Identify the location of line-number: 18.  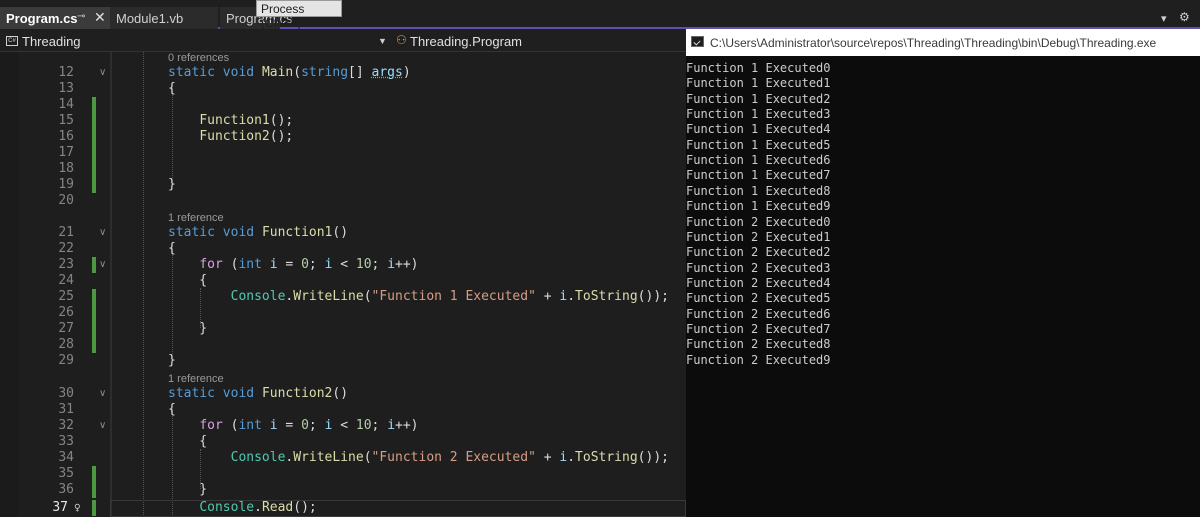
(66, 168).